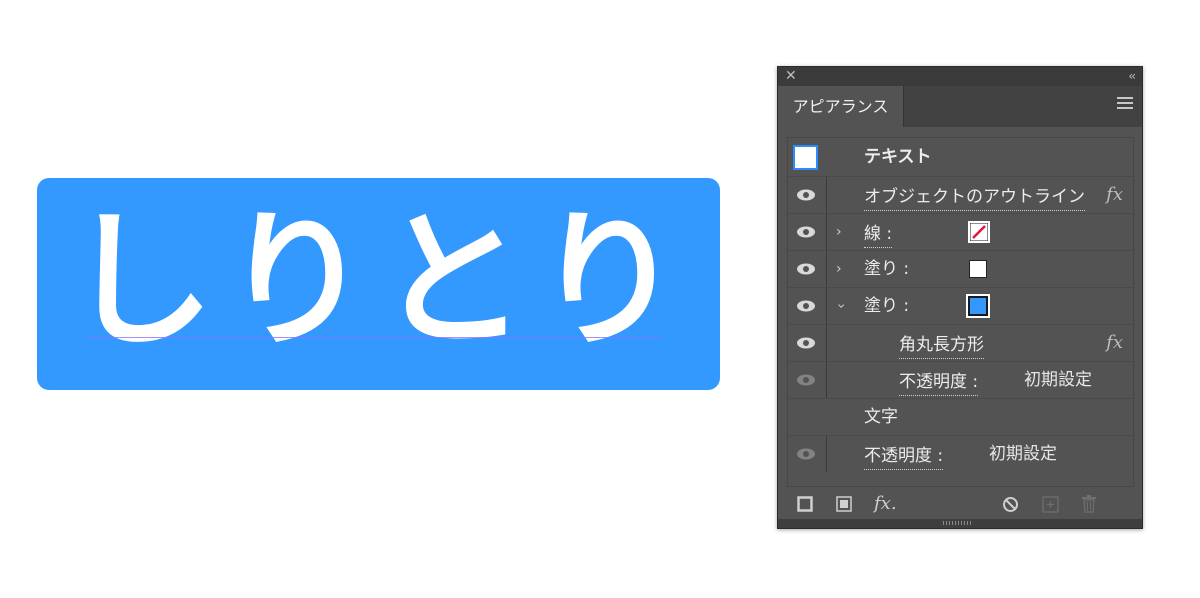 Image resolution: width=1200 pixels, height=598 pixels. Describe the element at coordinates (805, 501) in the screenshot. I see `add-stroke-icon` at that location.